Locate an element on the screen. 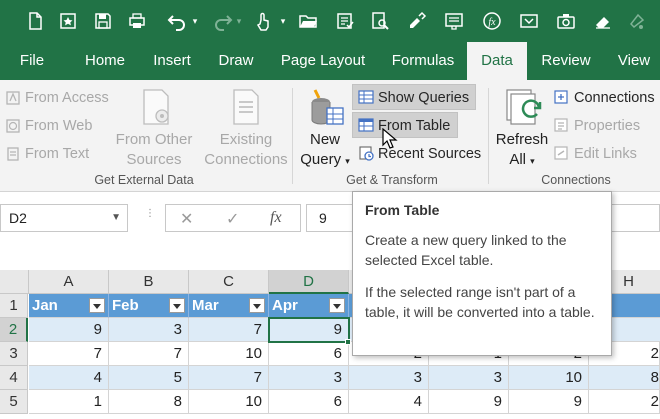  new-query-button: New Query ▾ is located at coordinates (325, 150).